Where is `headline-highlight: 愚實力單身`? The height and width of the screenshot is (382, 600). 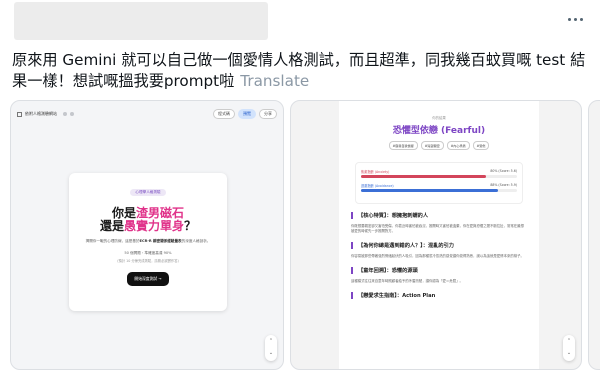 headline-highlight: 愚實力單身 is located at coordinates (153, 226).